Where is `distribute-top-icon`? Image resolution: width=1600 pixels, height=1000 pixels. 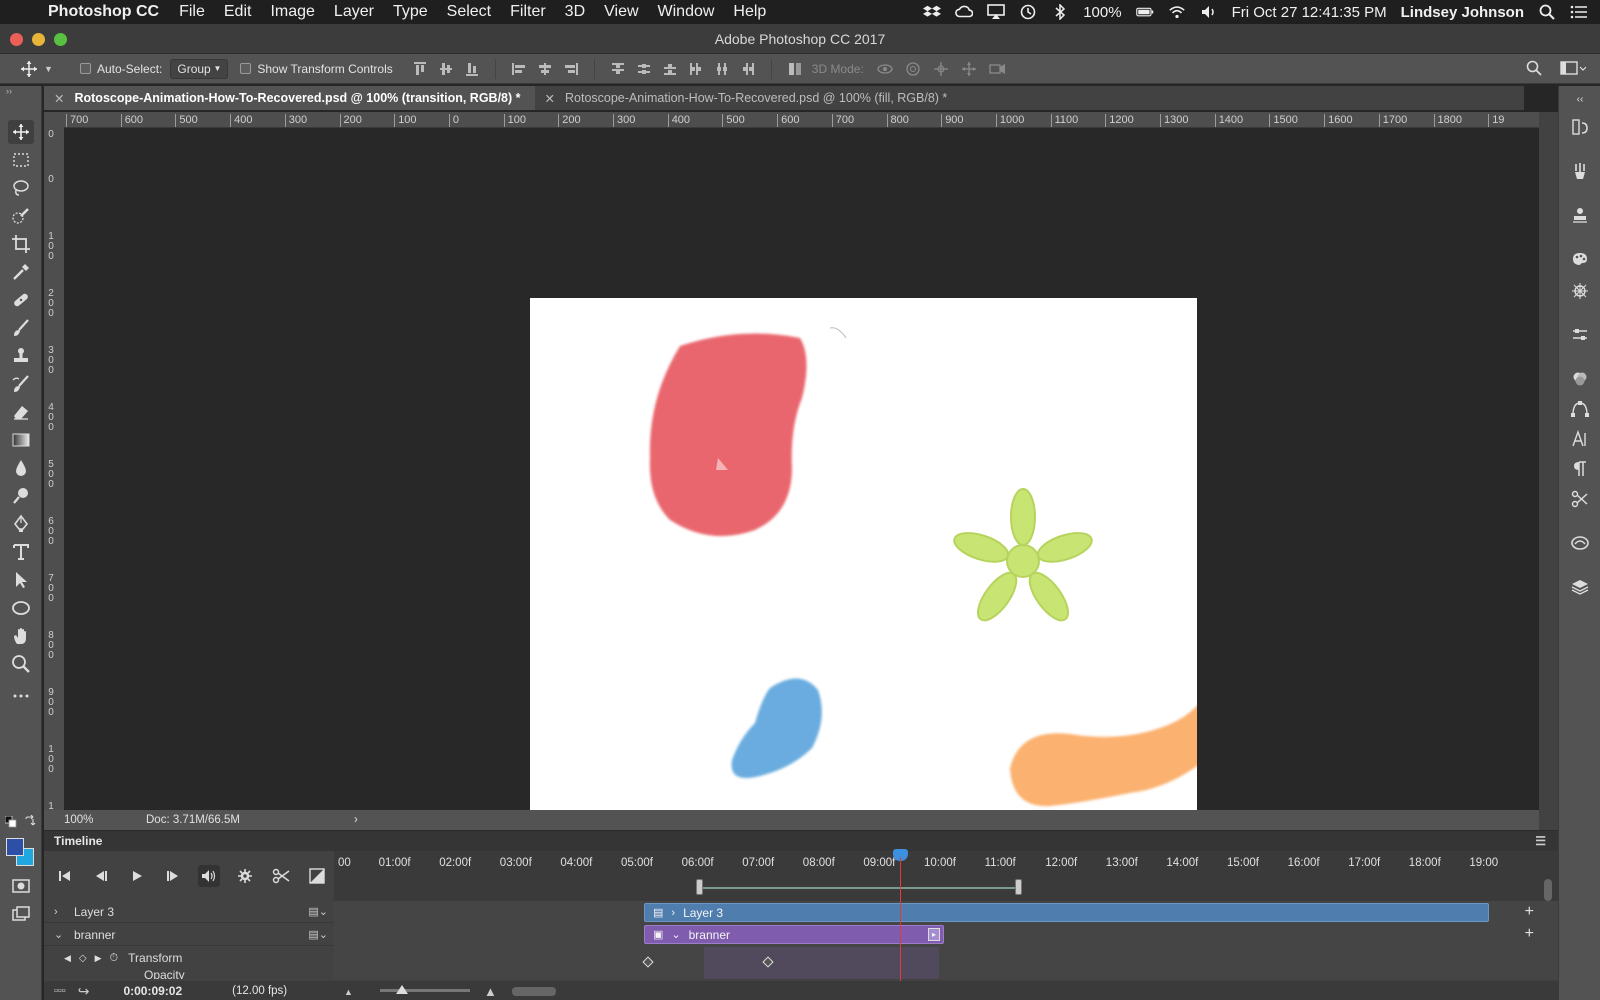 distribute-top-icon is located at coordinates (618, 69).